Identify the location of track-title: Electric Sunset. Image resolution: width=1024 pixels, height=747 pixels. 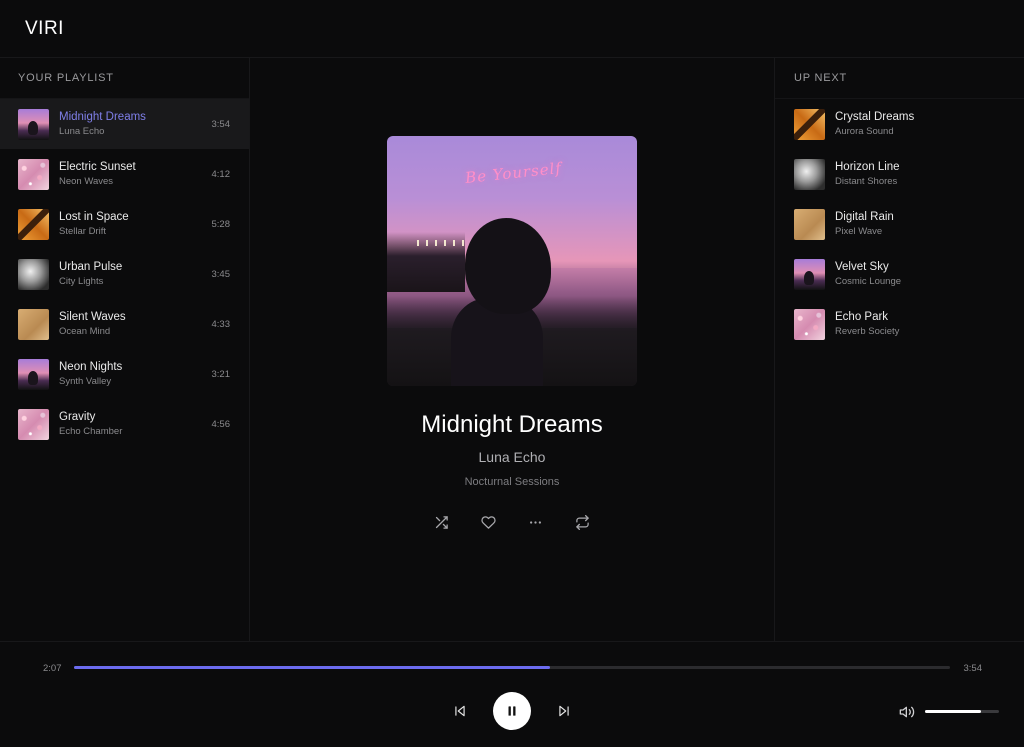
(97, 167).